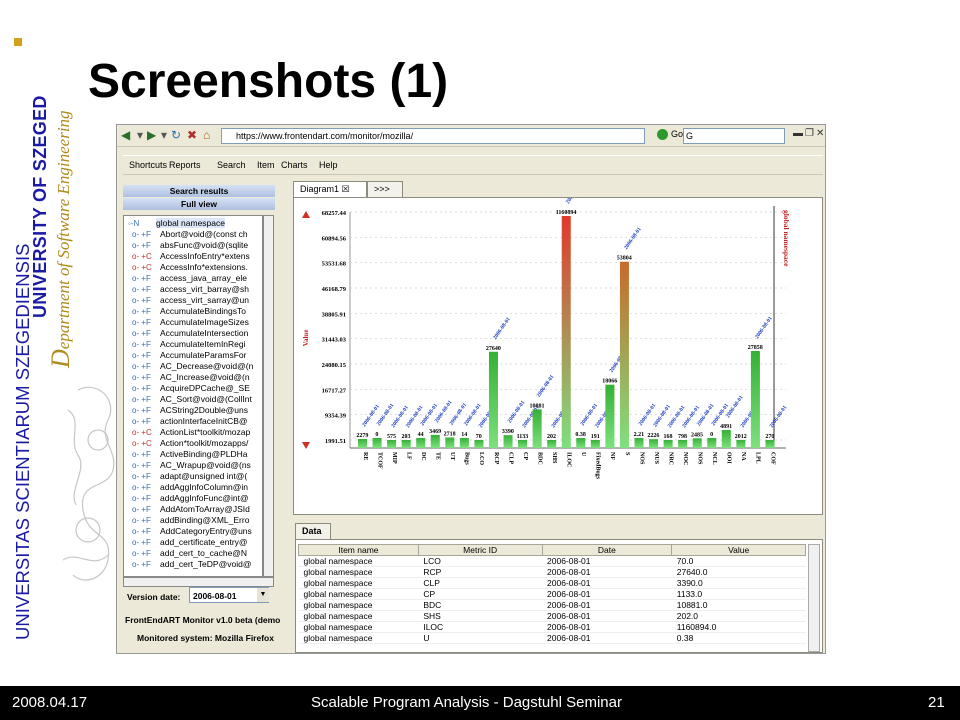 The height and width of the screenshot is (720, 960). What do you see at coordinates (263, 595) in the screenshot?
I see `chevron-down-icon: ▼` at bounding box center [263, 595].